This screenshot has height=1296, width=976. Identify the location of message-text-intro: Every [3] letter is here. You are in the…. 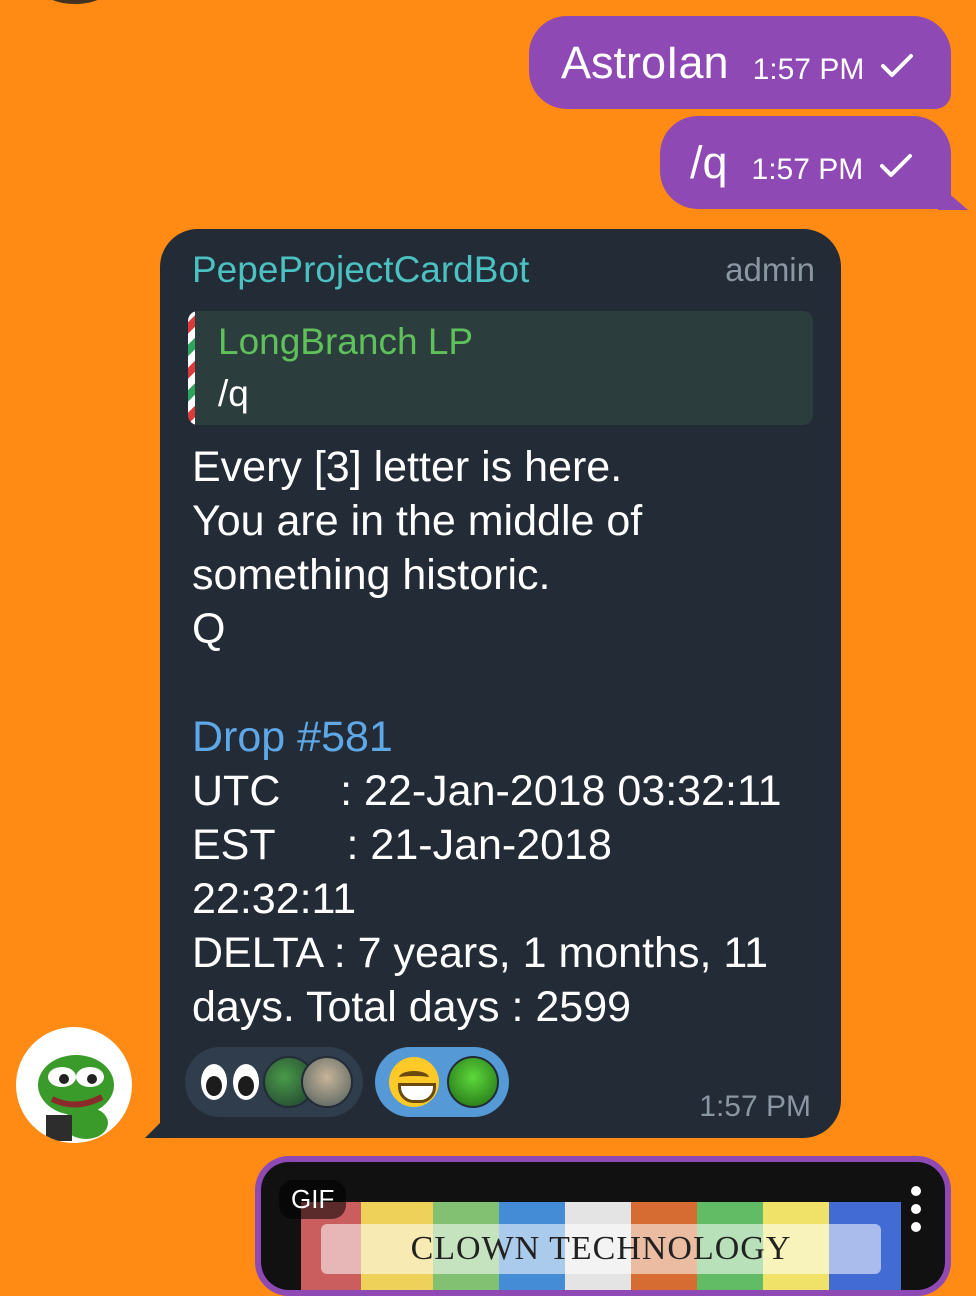
(417, 548).